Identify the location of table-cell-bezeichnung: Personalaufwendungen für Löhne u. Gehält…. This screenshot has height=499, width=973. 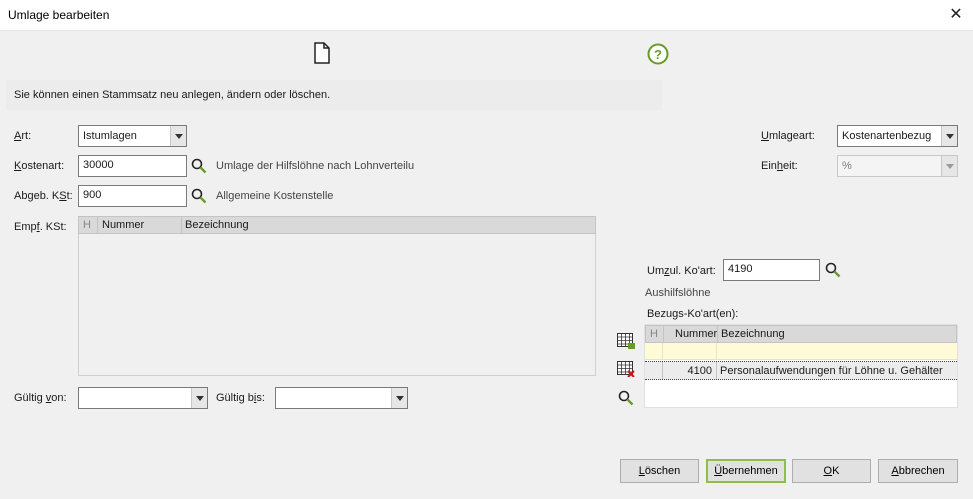
(831, 371).